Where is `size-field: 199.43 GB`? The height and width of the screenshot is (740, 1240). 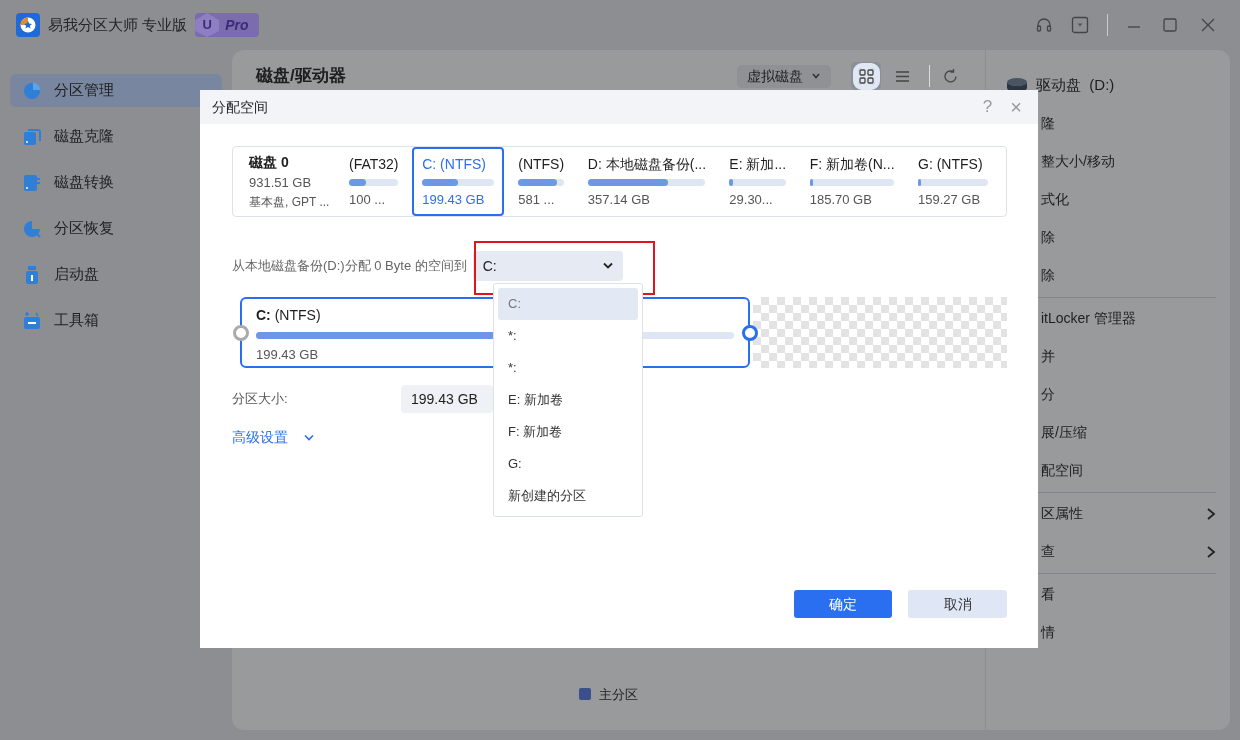 size-field: 199.43 GB is located at coordinates (447, 399).